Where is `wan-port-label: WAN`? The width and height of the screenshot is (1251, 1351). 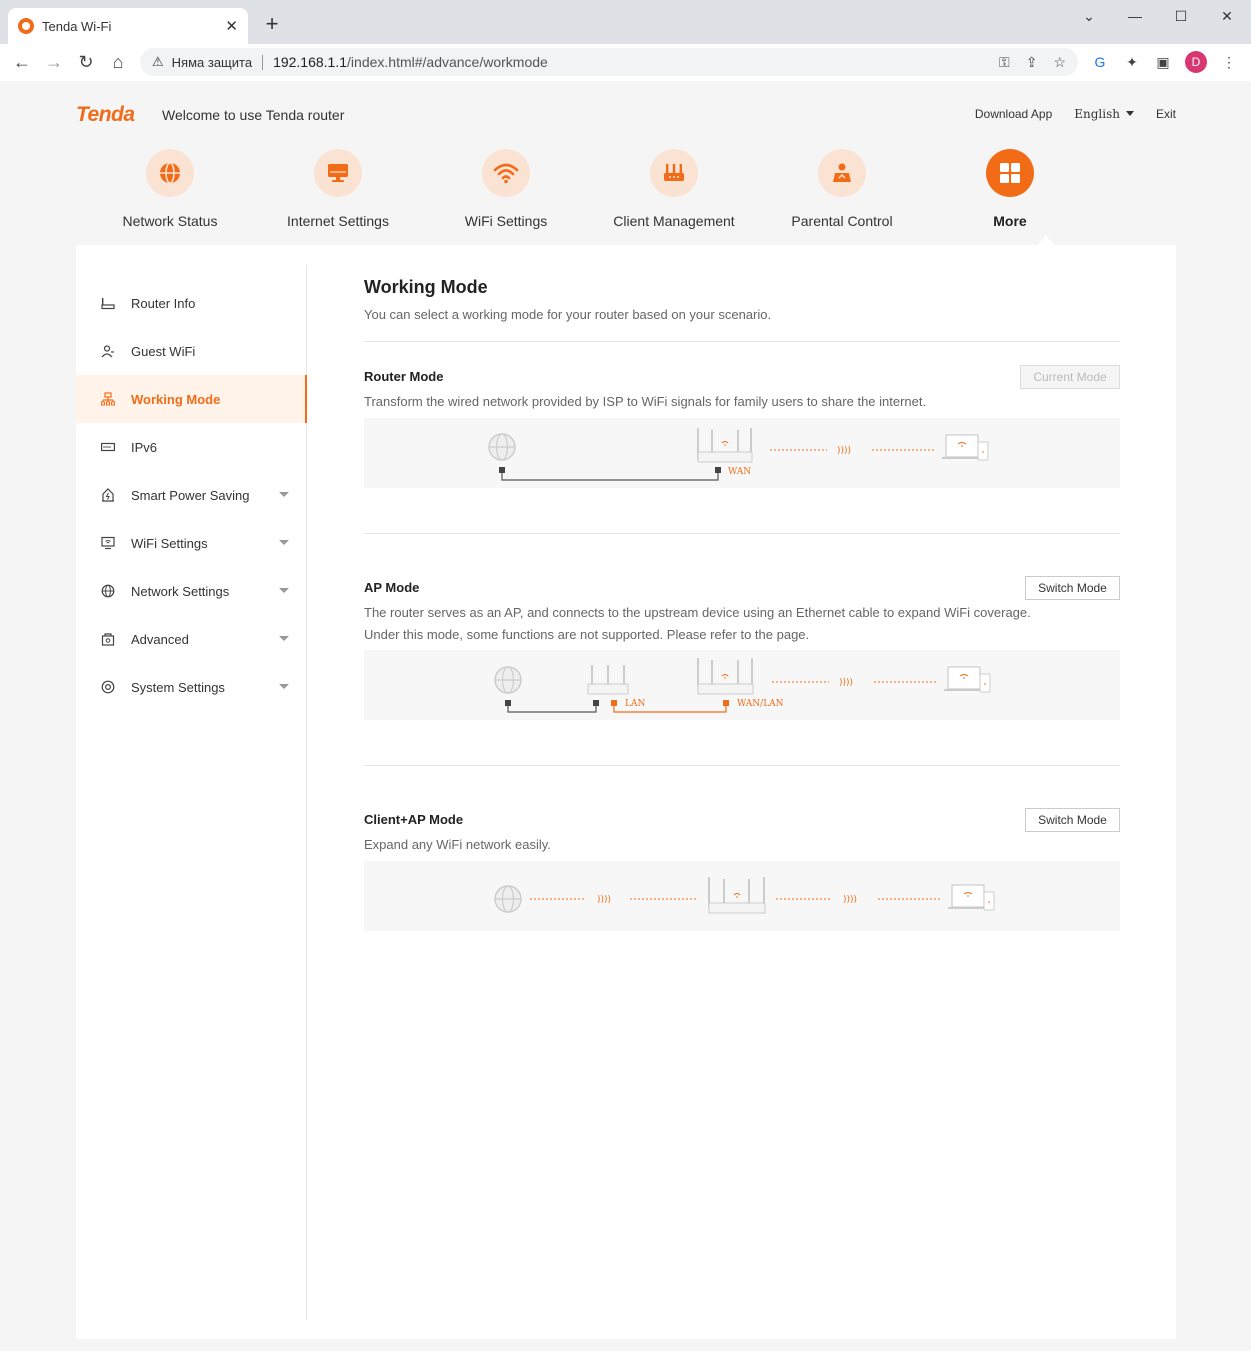 wan-port-label: WAN is located at coordinates (739, 472).